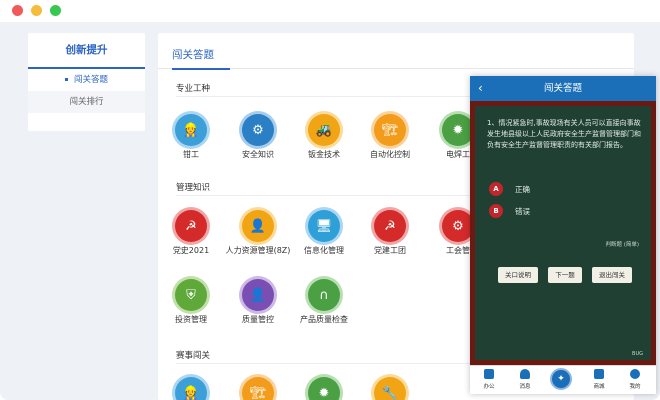 The image size is (660, 400). I want to click on question-type: 判断题 (简单), so click(622, 245).